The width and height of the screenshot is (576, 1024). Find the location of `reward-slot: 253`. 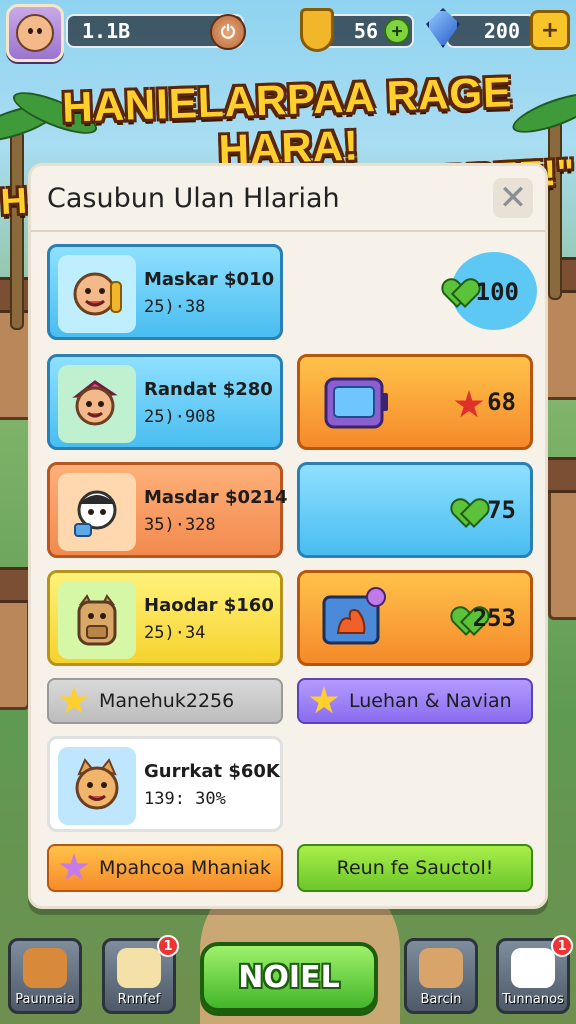

reward-slot: 253 is located at coordinates (415, 618).